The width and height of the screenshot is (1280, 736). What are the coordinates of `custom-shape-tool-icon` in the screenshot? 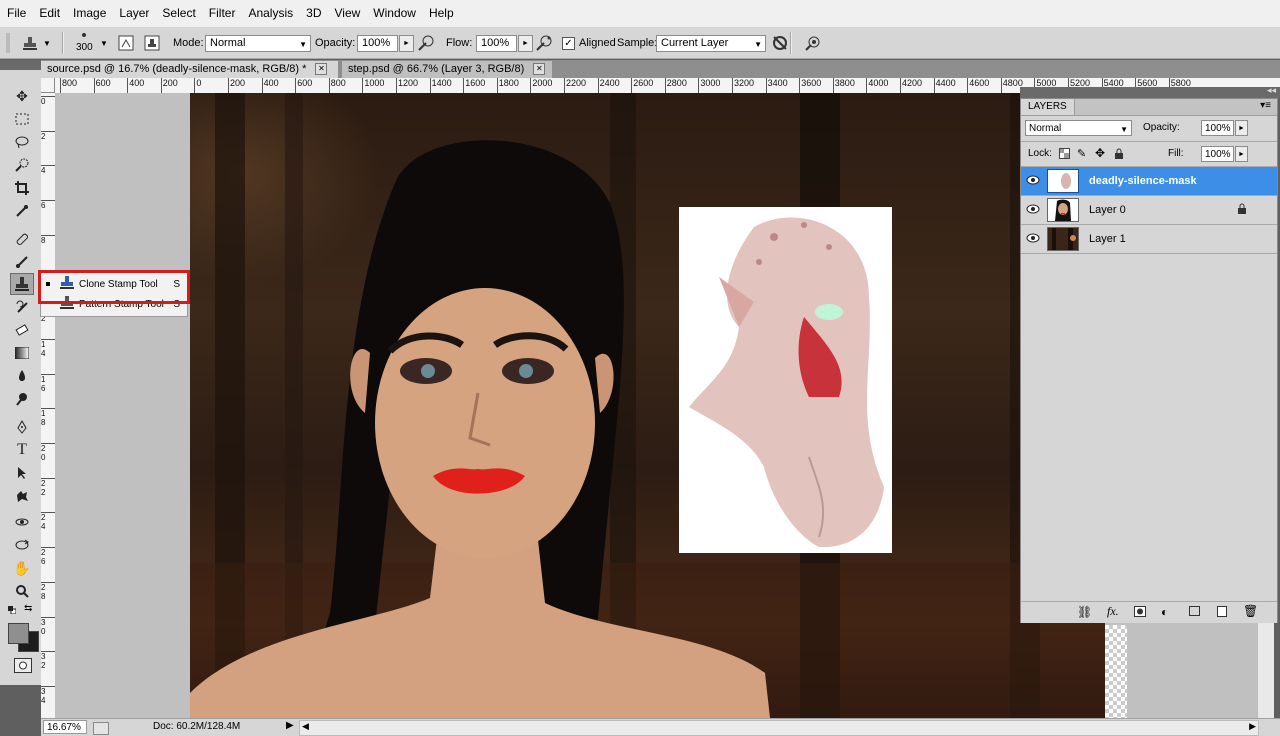 It's located at (22, 496).